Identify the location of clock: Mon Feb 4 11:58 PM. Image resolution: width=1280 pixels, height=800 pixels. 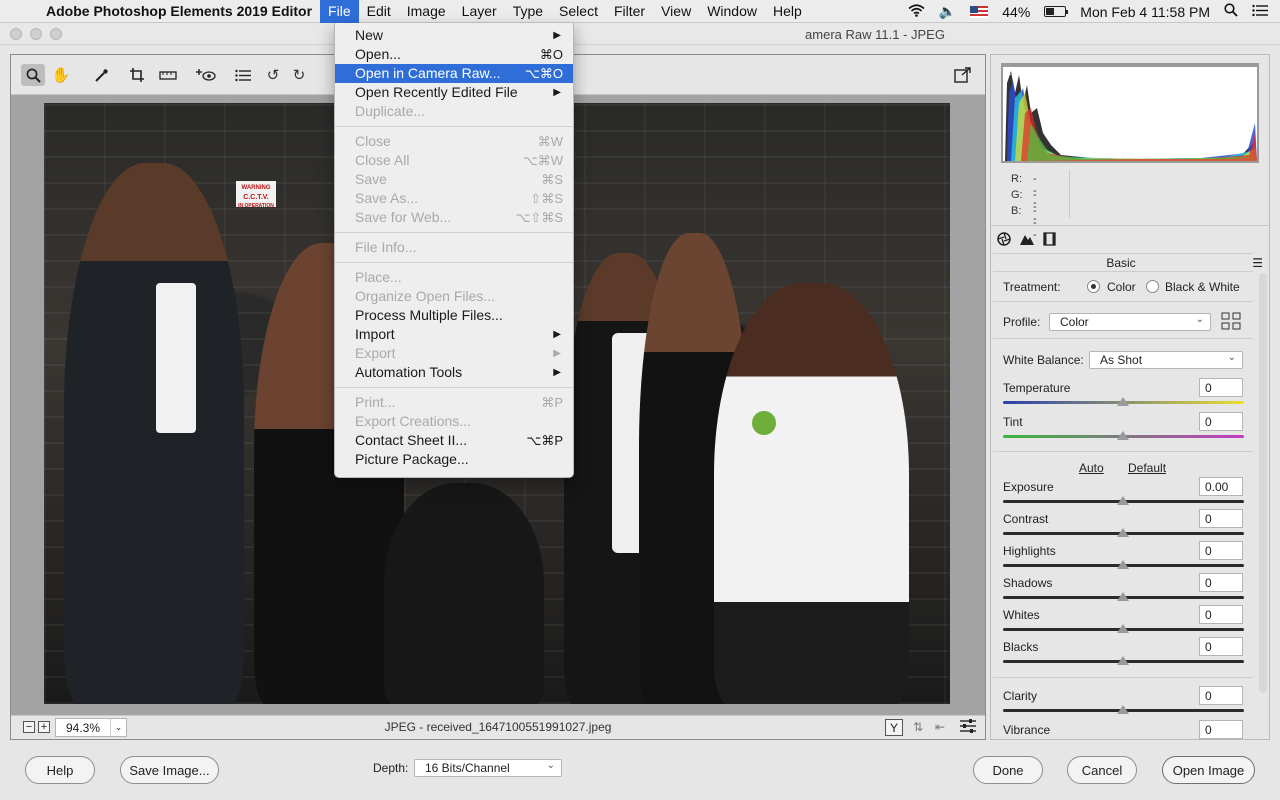
(1145, 12).